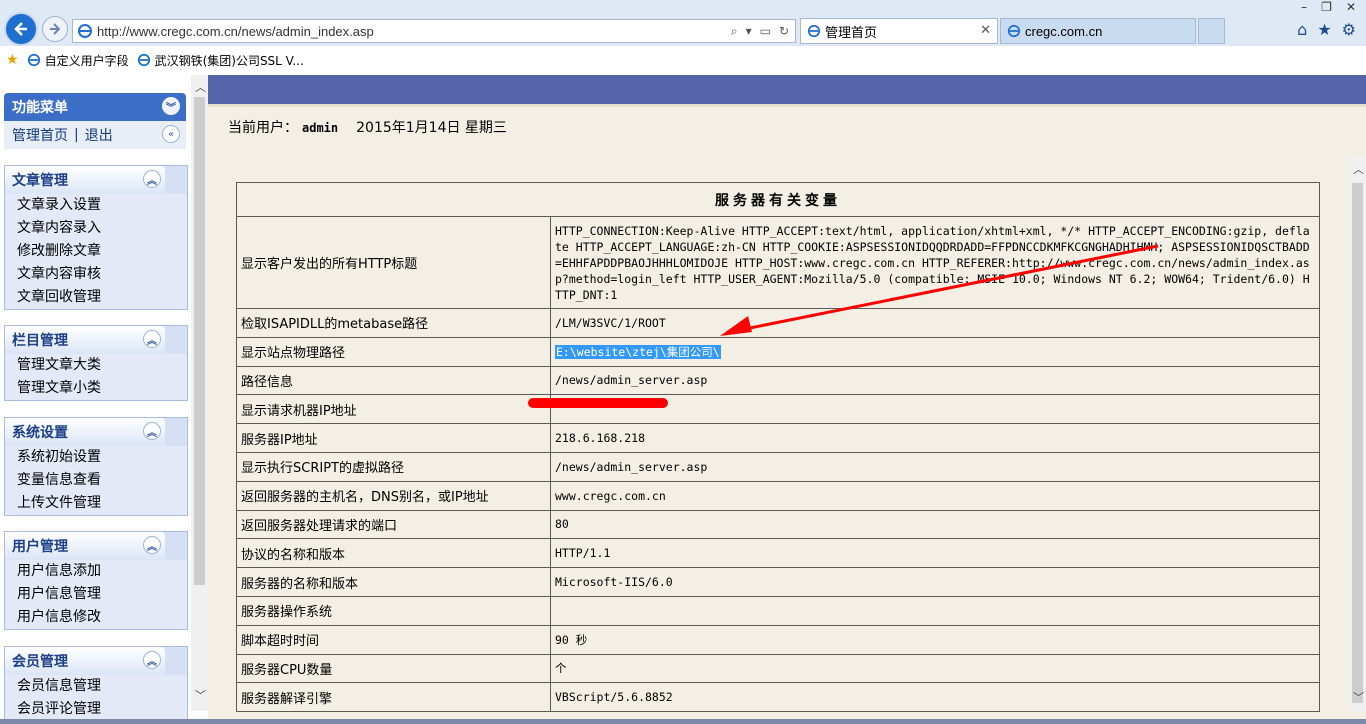  What do you see at coordinates (778, 697) in the screenshot?
I see `table-row: 服务器解译引擎 VBScript/5.6.8852` at bounding box center [778, 697].